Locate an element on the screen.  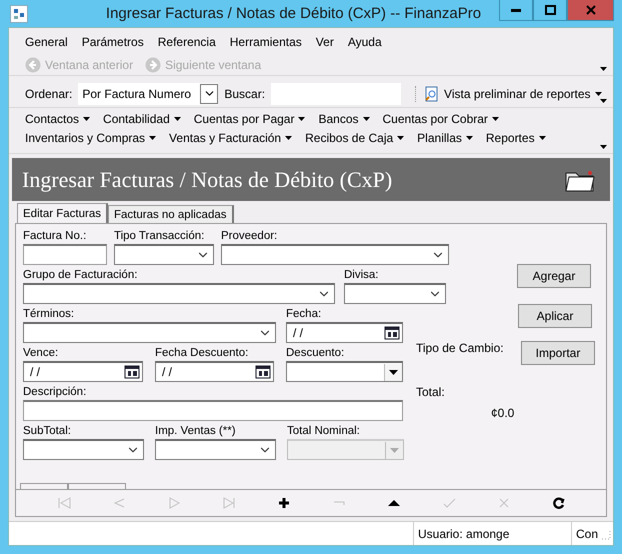
search-label: Buscar: is located at coordinates (245, 93).